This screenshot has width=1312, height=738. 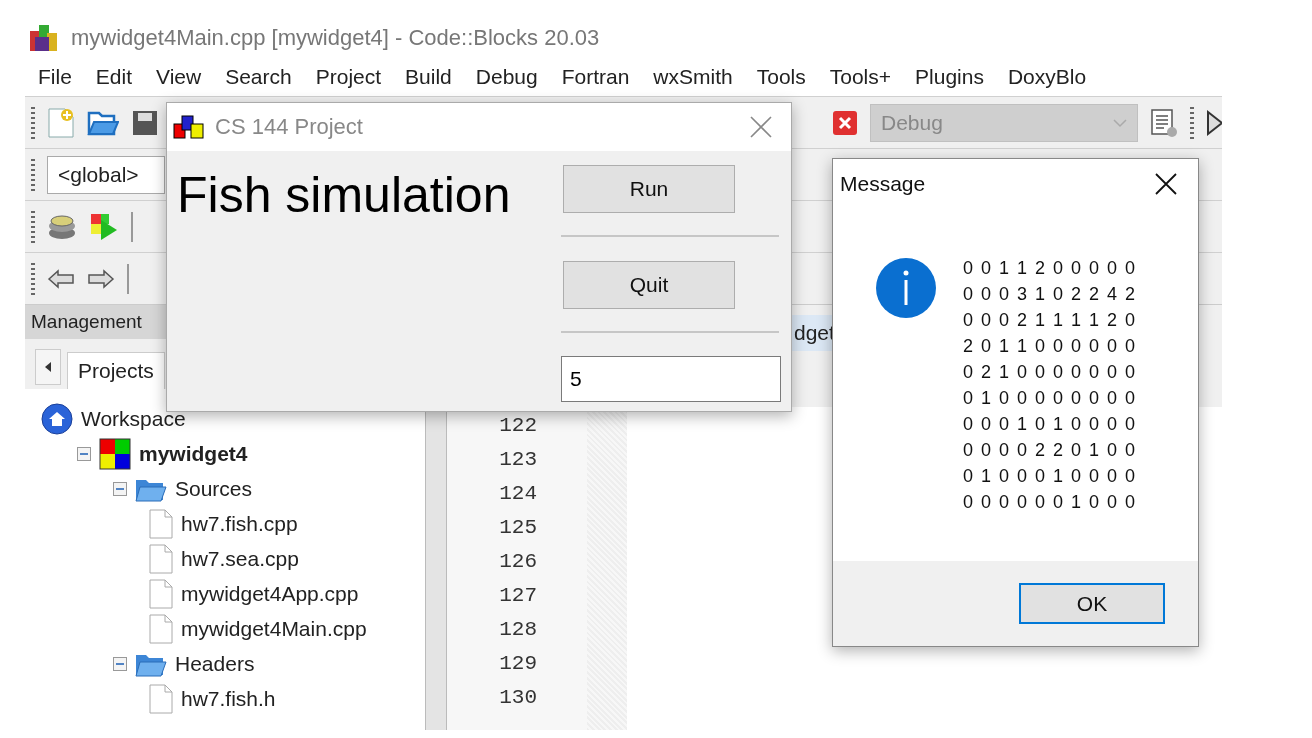 What do you see at coordinates (1050, 372) in the screenshot?
I see `message-line: 0 2 1 0 0 0 0 0 0 0` at bounding box center [1050, 372].